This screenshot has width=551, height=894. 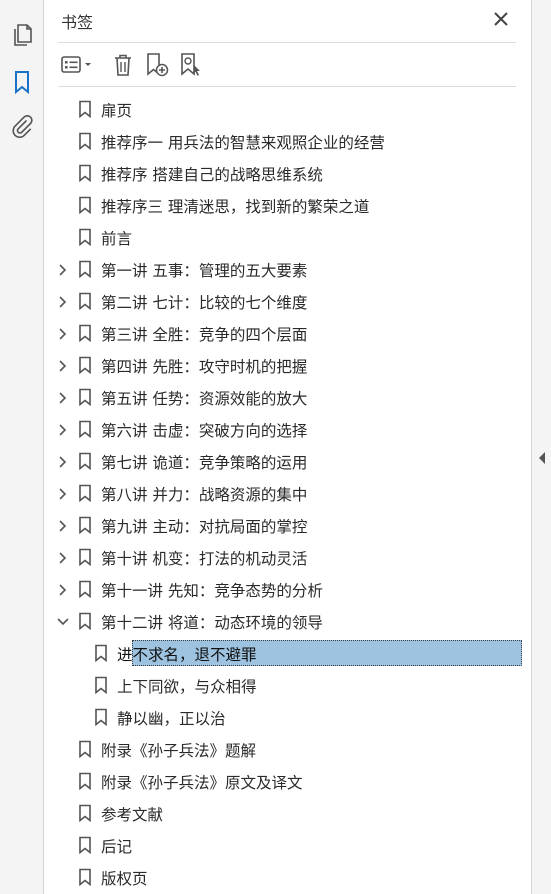 I want to click on bookmark-item: 第十讲 机变：打法的机动灵活, so click(x=288, y=557).